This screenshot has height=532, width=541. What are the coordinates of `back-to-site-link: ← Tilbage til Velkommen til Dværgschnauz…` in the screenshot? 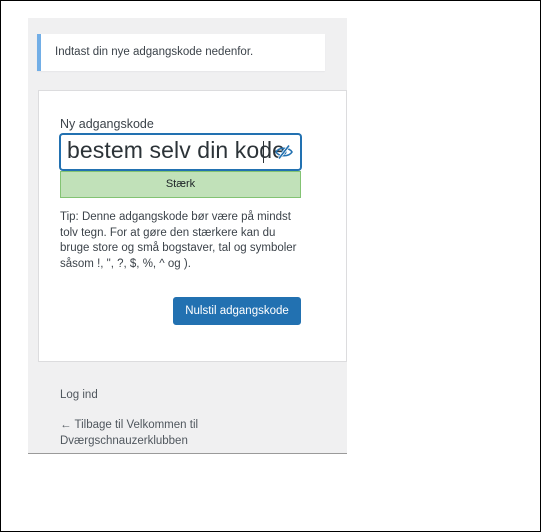 It's located at (160, 433).